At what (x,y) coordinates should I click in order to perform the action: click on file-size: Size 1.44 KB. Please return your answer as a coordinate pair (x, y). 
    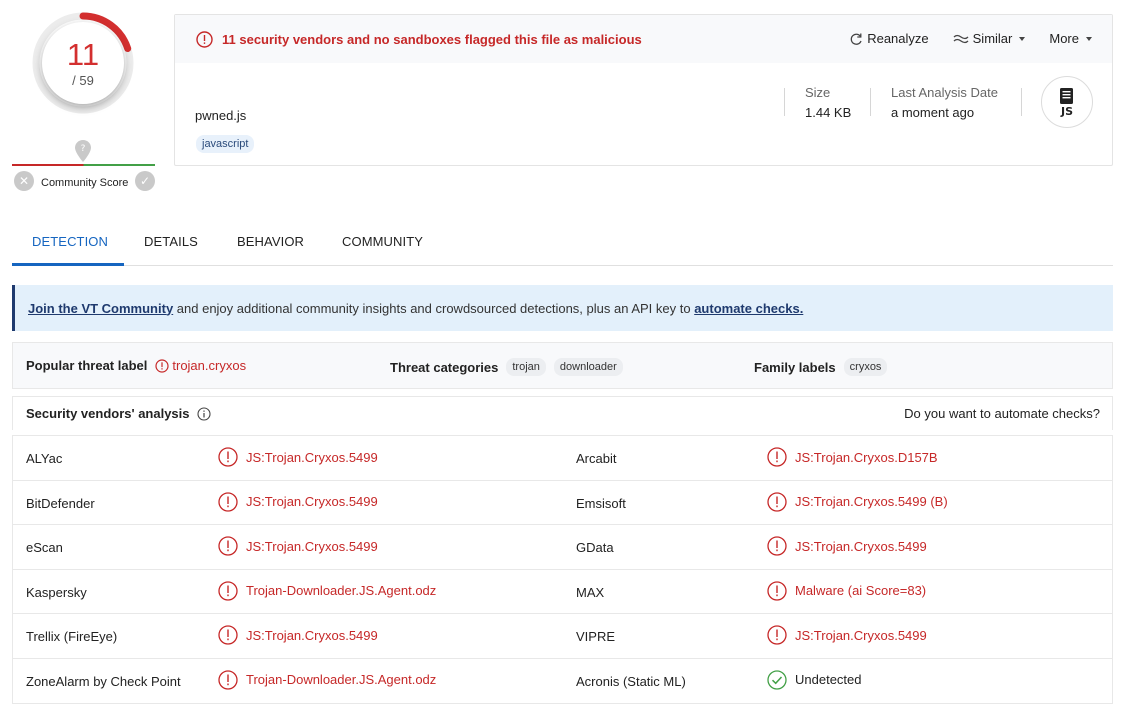
    Looking at the image, I should click on (828, 102).